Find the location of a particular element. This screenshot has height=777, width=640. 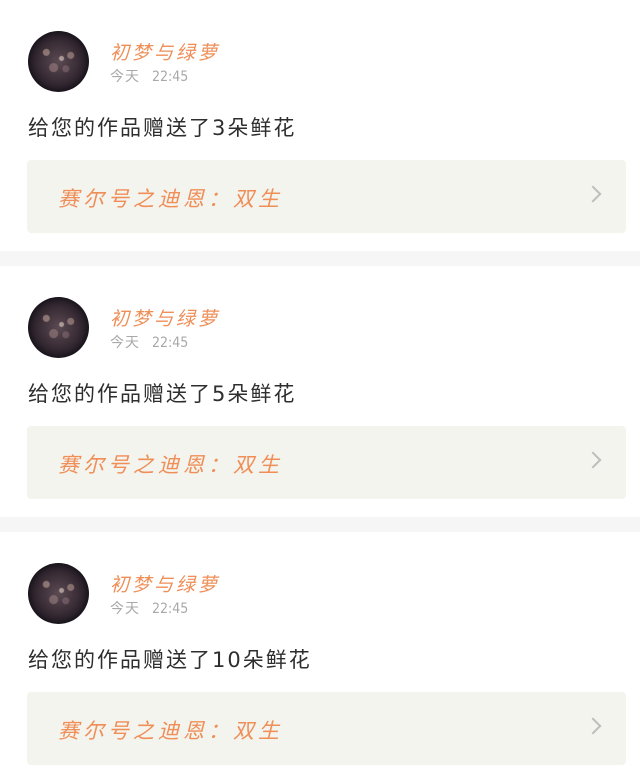

gift-message: 给您的作品赠送了10朵鲜花 is located at coordinates (170, 660).